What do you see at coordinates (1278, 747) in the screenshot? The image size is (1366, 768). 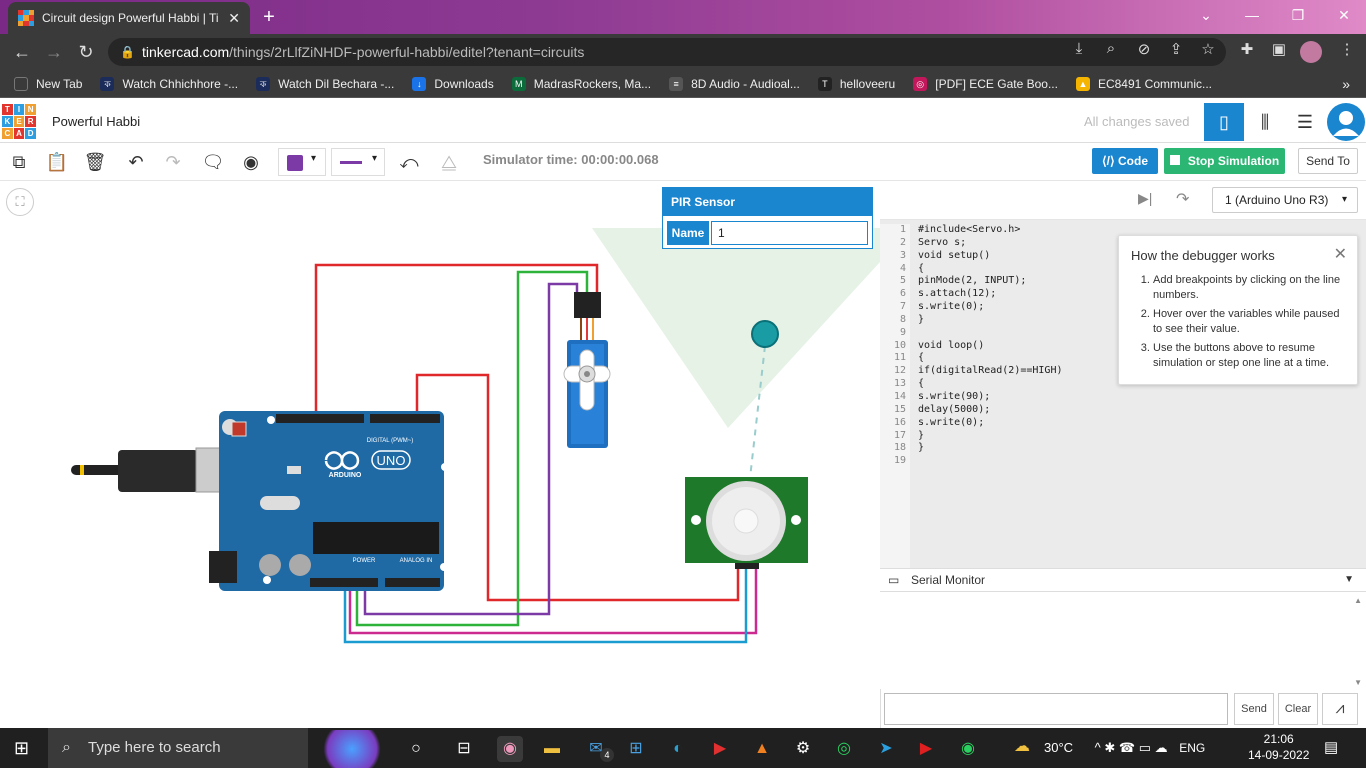 I see `clock: 21:06 14-09-2022` at bounding box center [1278, 747].